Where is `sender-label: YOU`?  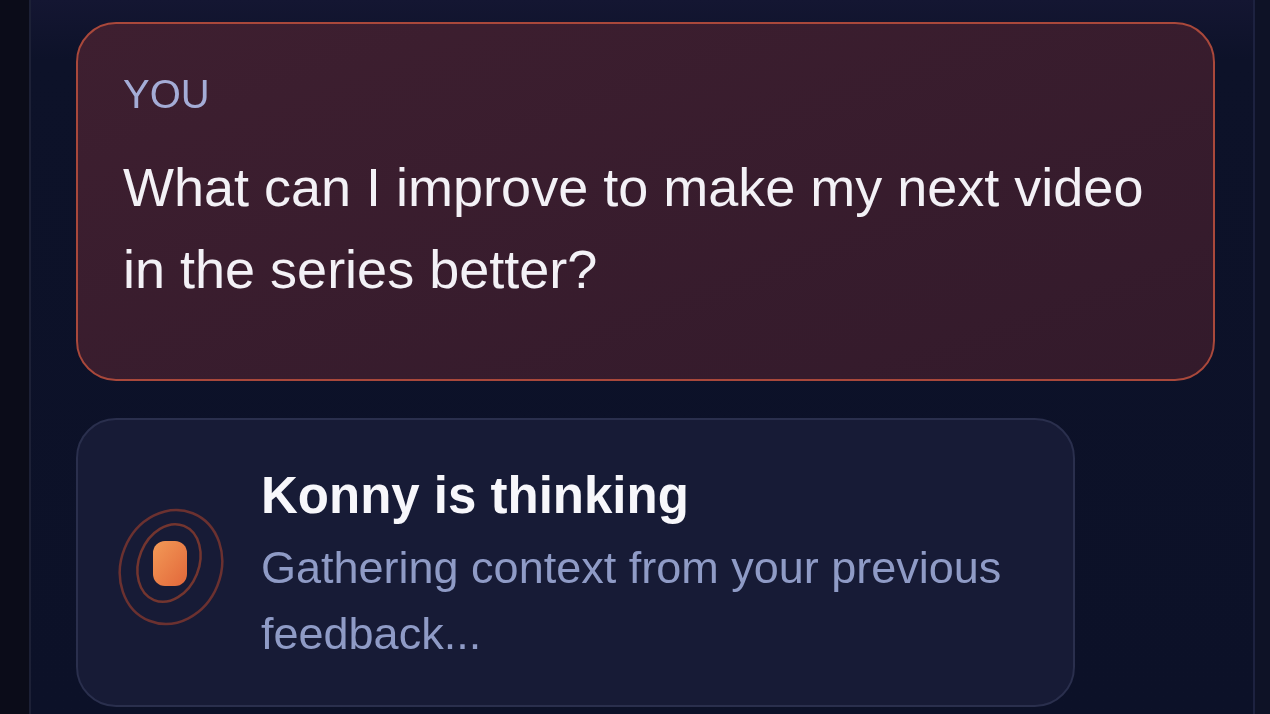 sender-label: YOU is located at coordinates (167, 94).